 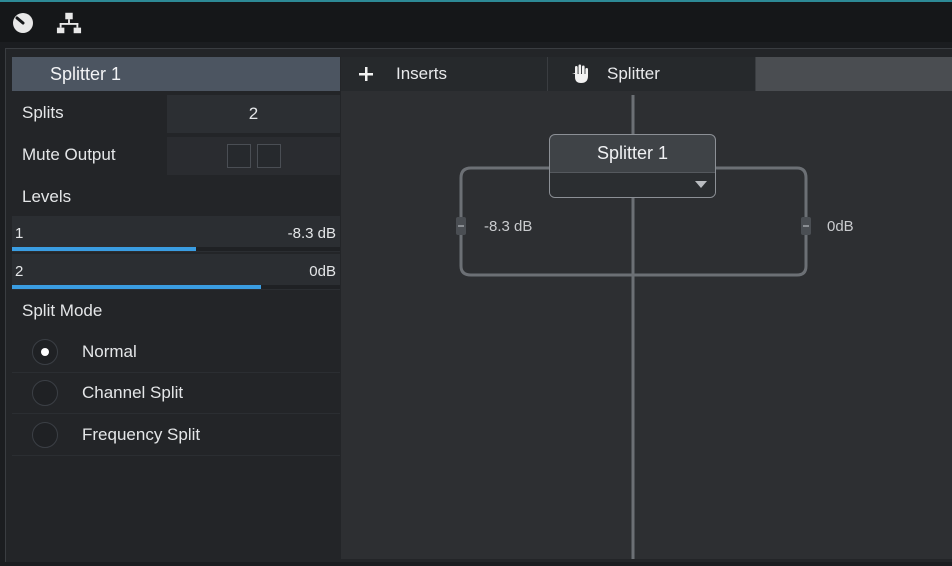 I want to click on tab-inserts: Inserts, so click(x=444, y=74).